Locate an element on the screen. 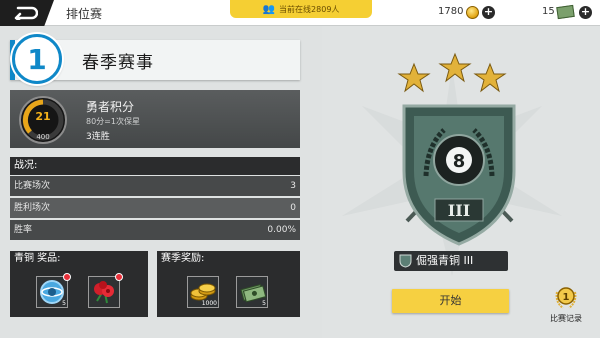 The image size is (600, 338). stat-value: 3 is located at coordinates (293, 186).